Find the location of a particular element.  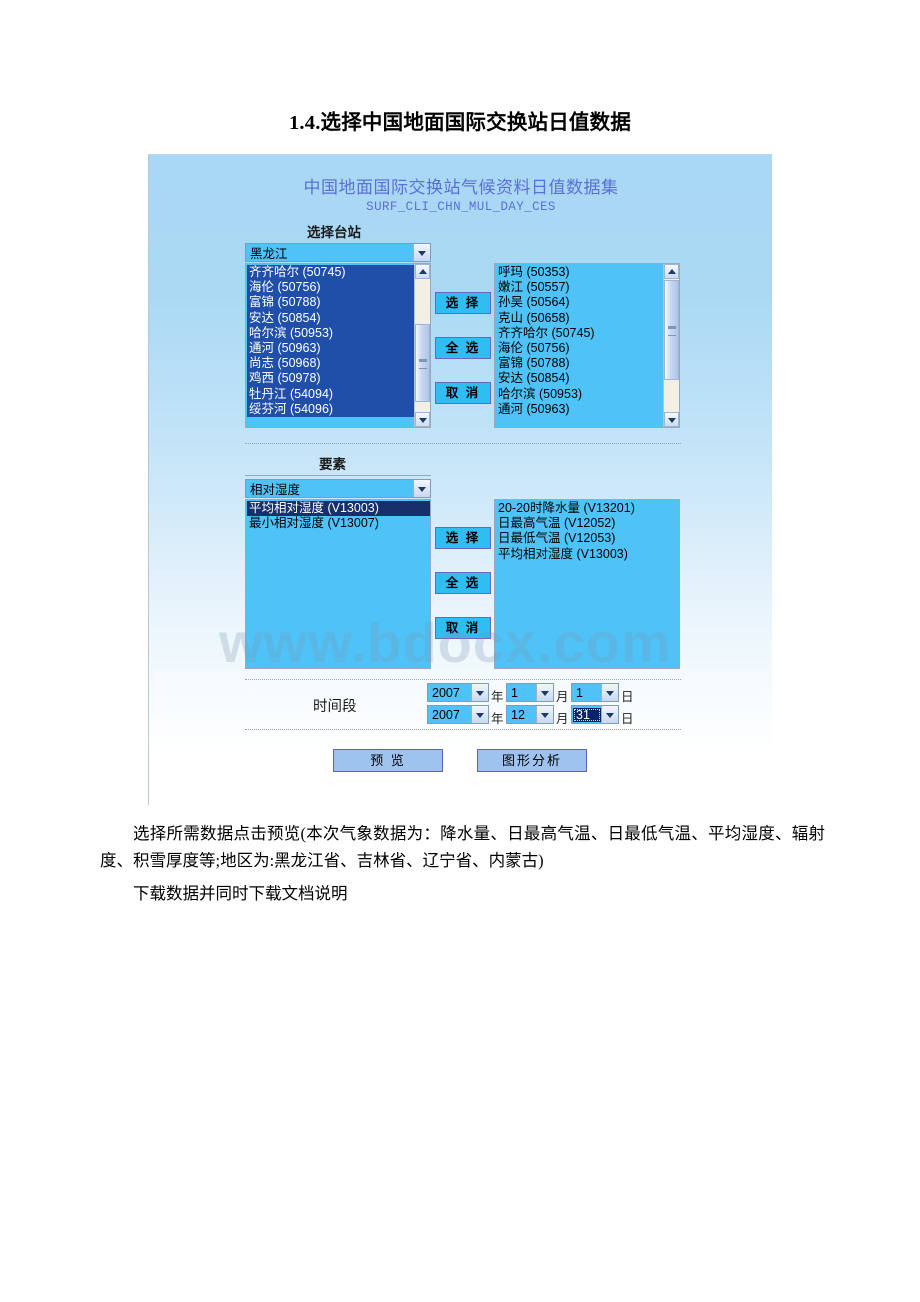

list-item: 呼玛 (50353) is located at coordinates (579, 272).